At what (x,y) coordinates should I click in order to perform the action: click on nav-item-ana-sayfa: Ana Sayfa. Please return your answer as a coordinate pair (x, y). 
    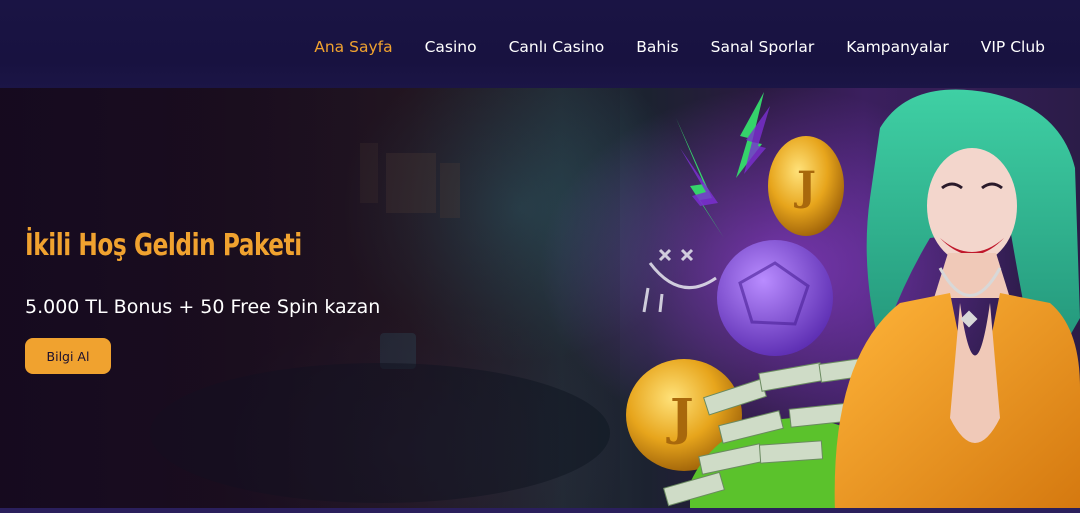
    Looking at the image, I should click on (353, 47).